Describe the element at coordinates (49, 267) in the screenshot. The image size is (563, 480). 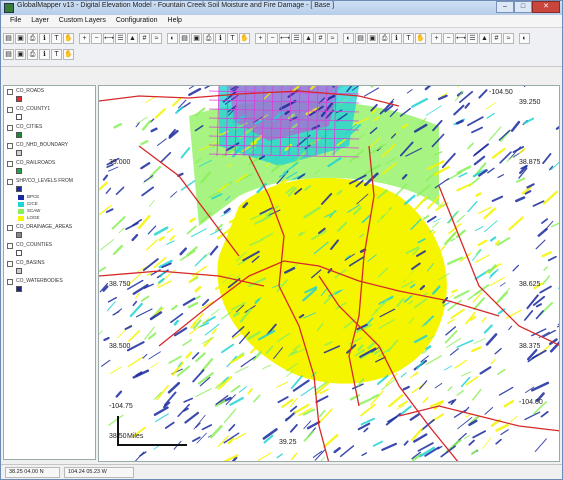
I see `layer-item: CO_BASINS` at that location.